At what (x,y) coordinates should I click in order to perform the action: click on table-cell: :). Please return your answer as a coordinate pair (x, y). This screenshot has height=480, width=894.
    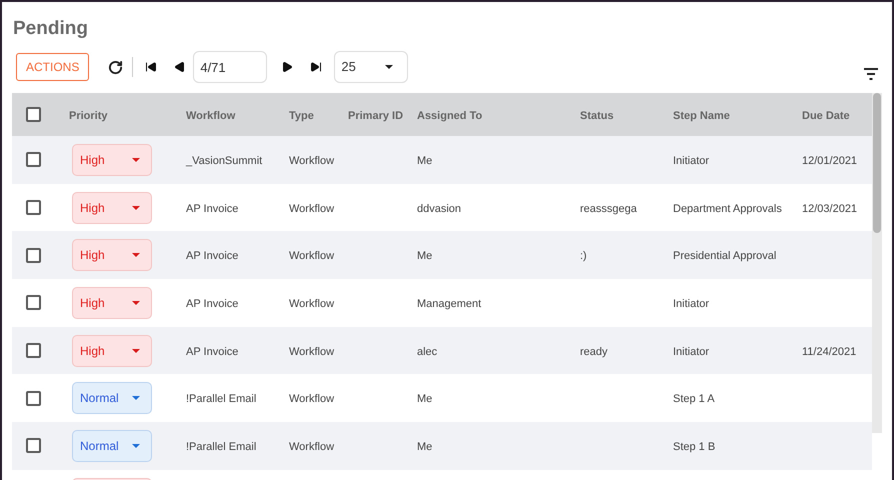
    Looking at the image, I should click on (583, 256).